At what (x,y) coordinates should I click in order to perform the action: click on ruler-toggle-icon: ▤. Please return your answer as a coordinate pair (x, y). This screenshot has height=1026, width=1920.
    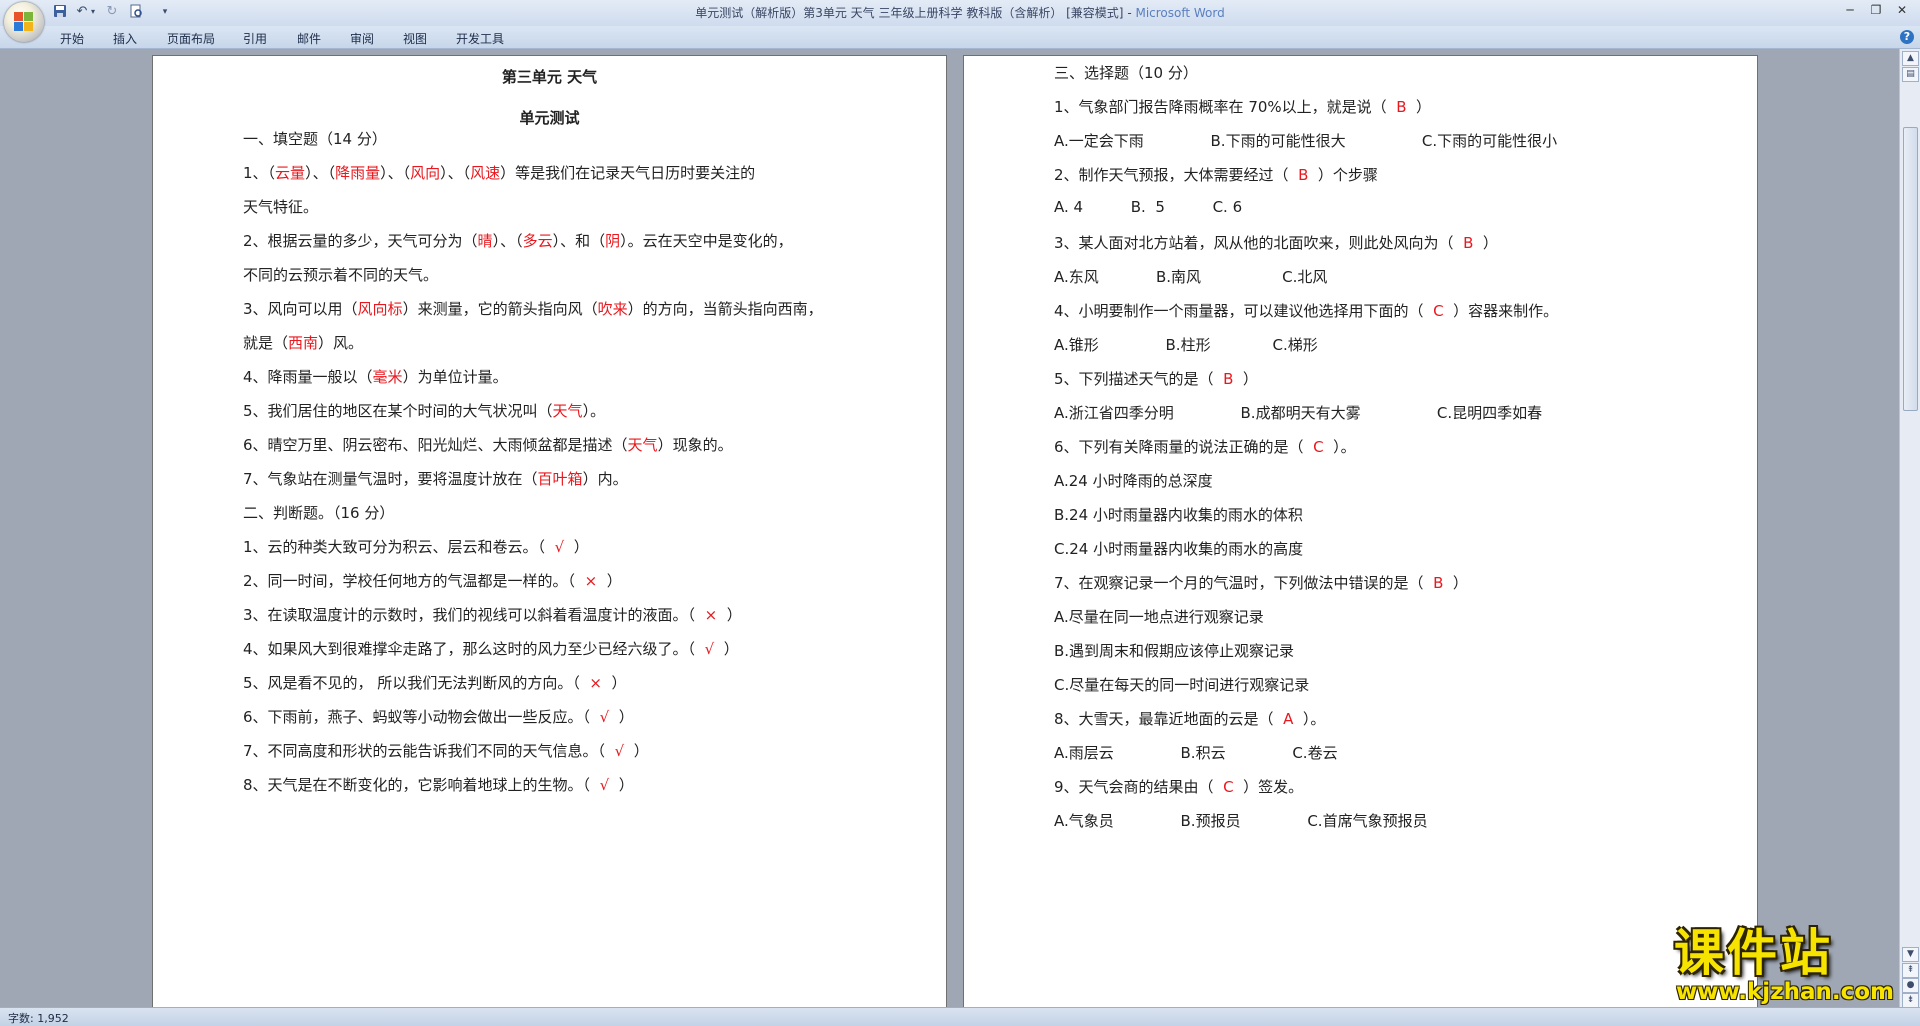
    Looking at the image, I should click on (1910, 74).